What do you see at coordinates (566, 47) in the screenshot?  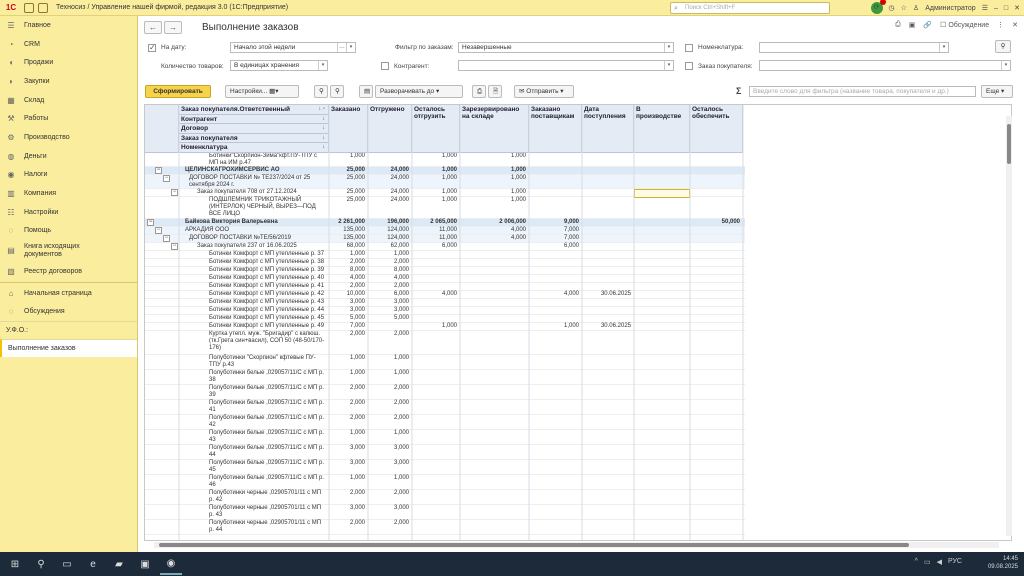 I see `filter-orders-field: Незавершенные ▾` at bounding box center [566, 47].